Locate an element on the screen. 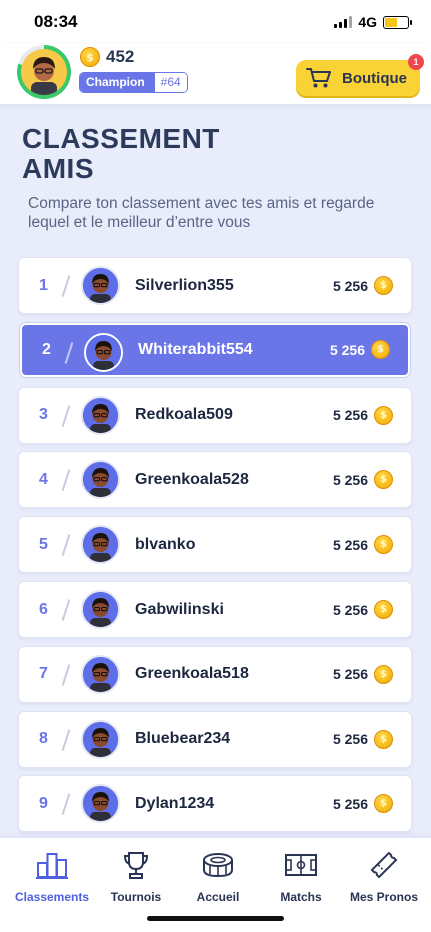  battery-icon is located at coordinates (397, 22).